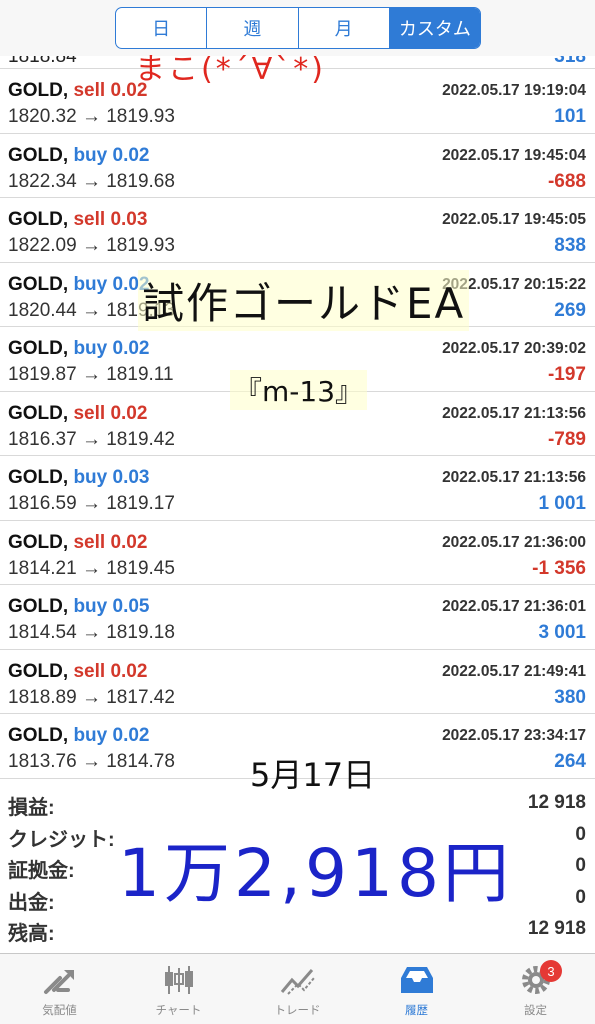 The image size is (595, 1024). What do you see at coordinates (535, 989) in the screenshot?
I see `tab-settings: 3 設定` at bounding box center [535, 989].